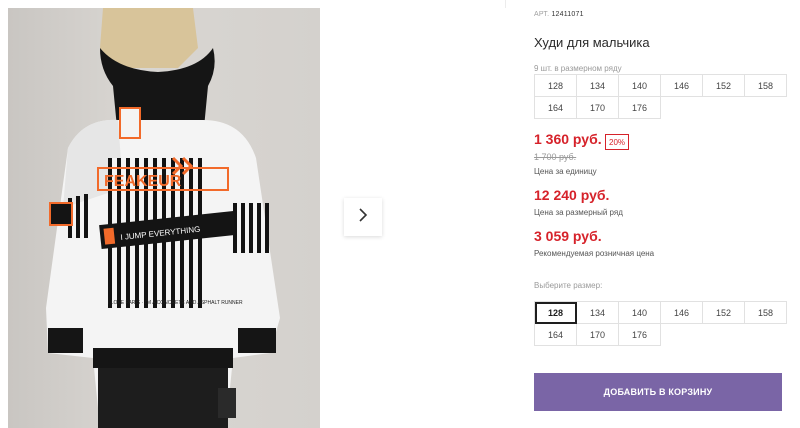 The height and width of the screenshot is (428, 800). I want to click on next-image-button, so click(363, 217).